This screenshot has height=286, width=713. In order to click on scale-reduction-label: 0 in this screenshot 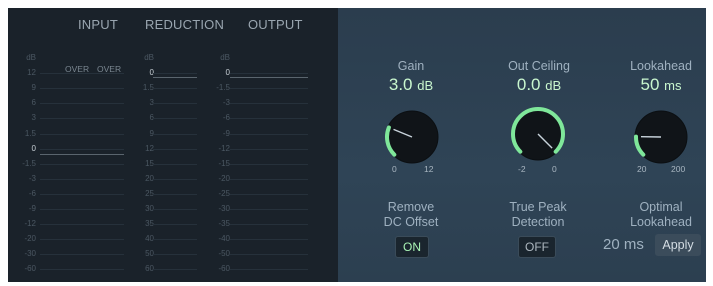, I will do `click(151, 73)`.